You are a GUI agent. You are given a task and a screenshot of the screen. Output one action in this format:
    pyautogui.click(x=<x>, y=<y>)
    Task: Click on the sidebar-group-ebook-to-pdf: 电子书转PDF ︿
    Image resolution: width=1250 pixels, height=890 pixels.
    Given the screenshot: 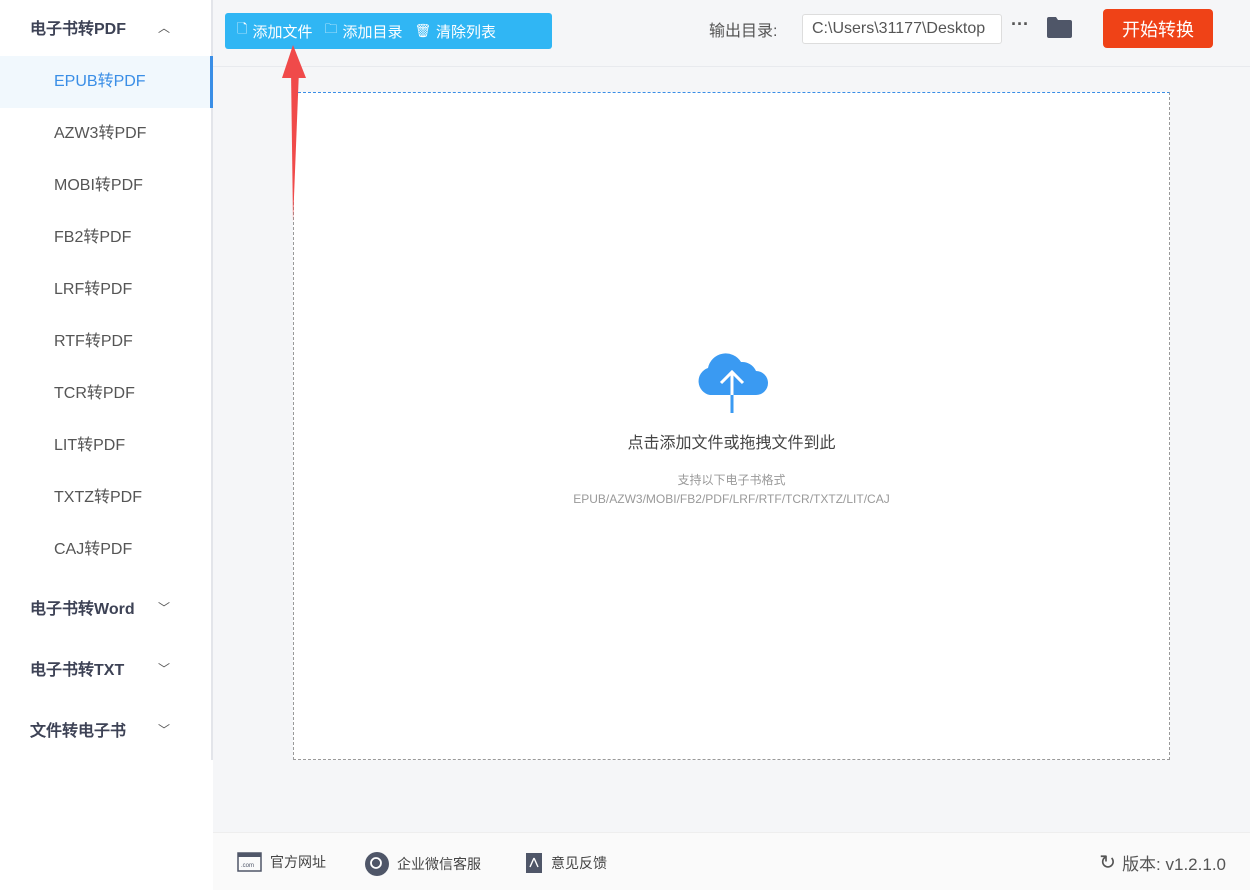 What is the action you would take?
    pyautogui.click(x=105, y=27)
    